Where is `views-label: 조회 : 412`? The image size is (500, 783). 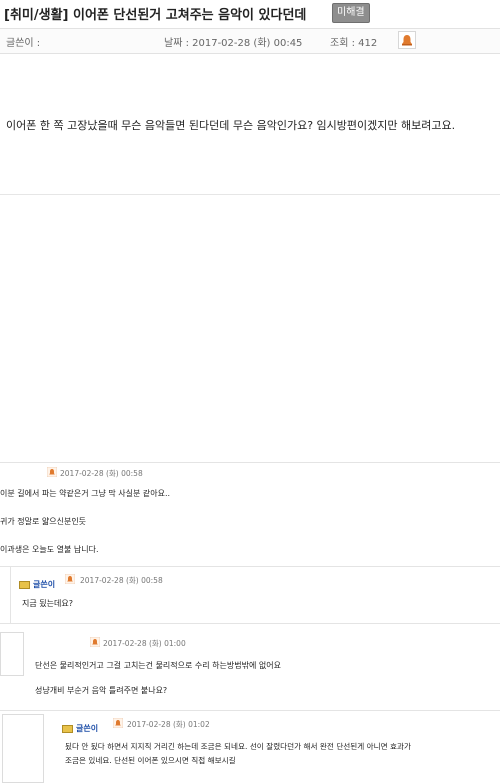
views-label: 조회 : 412 is located at coordinates (354, 43).